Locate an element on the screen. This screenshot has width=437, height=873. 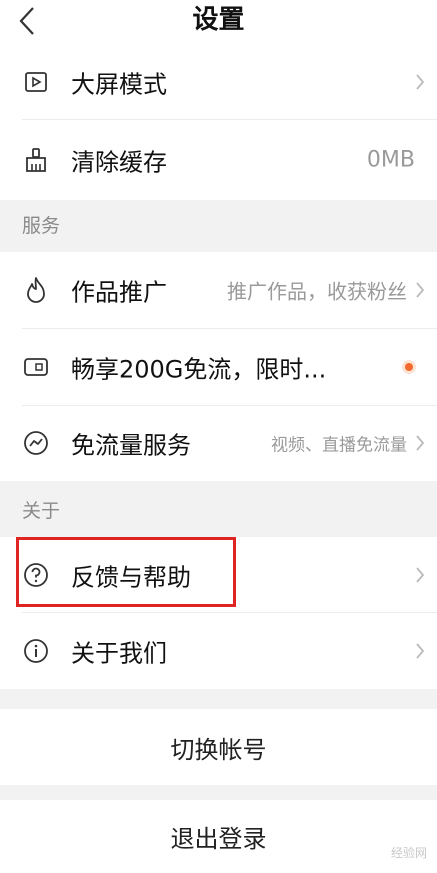
page-title: 设置 is located at coordinates (218, 20).